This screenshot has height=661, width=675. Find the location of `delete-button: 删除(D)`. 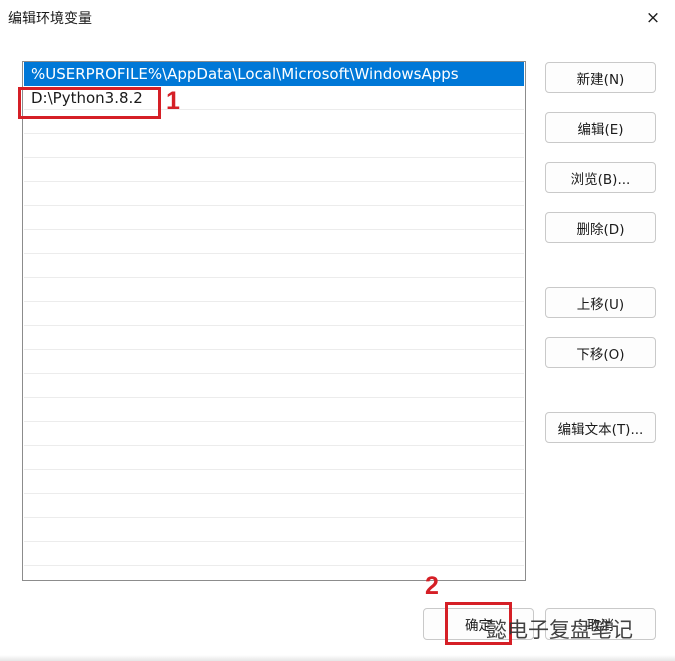

delete-button: 删除(D) is located at coordinates (600, 227).